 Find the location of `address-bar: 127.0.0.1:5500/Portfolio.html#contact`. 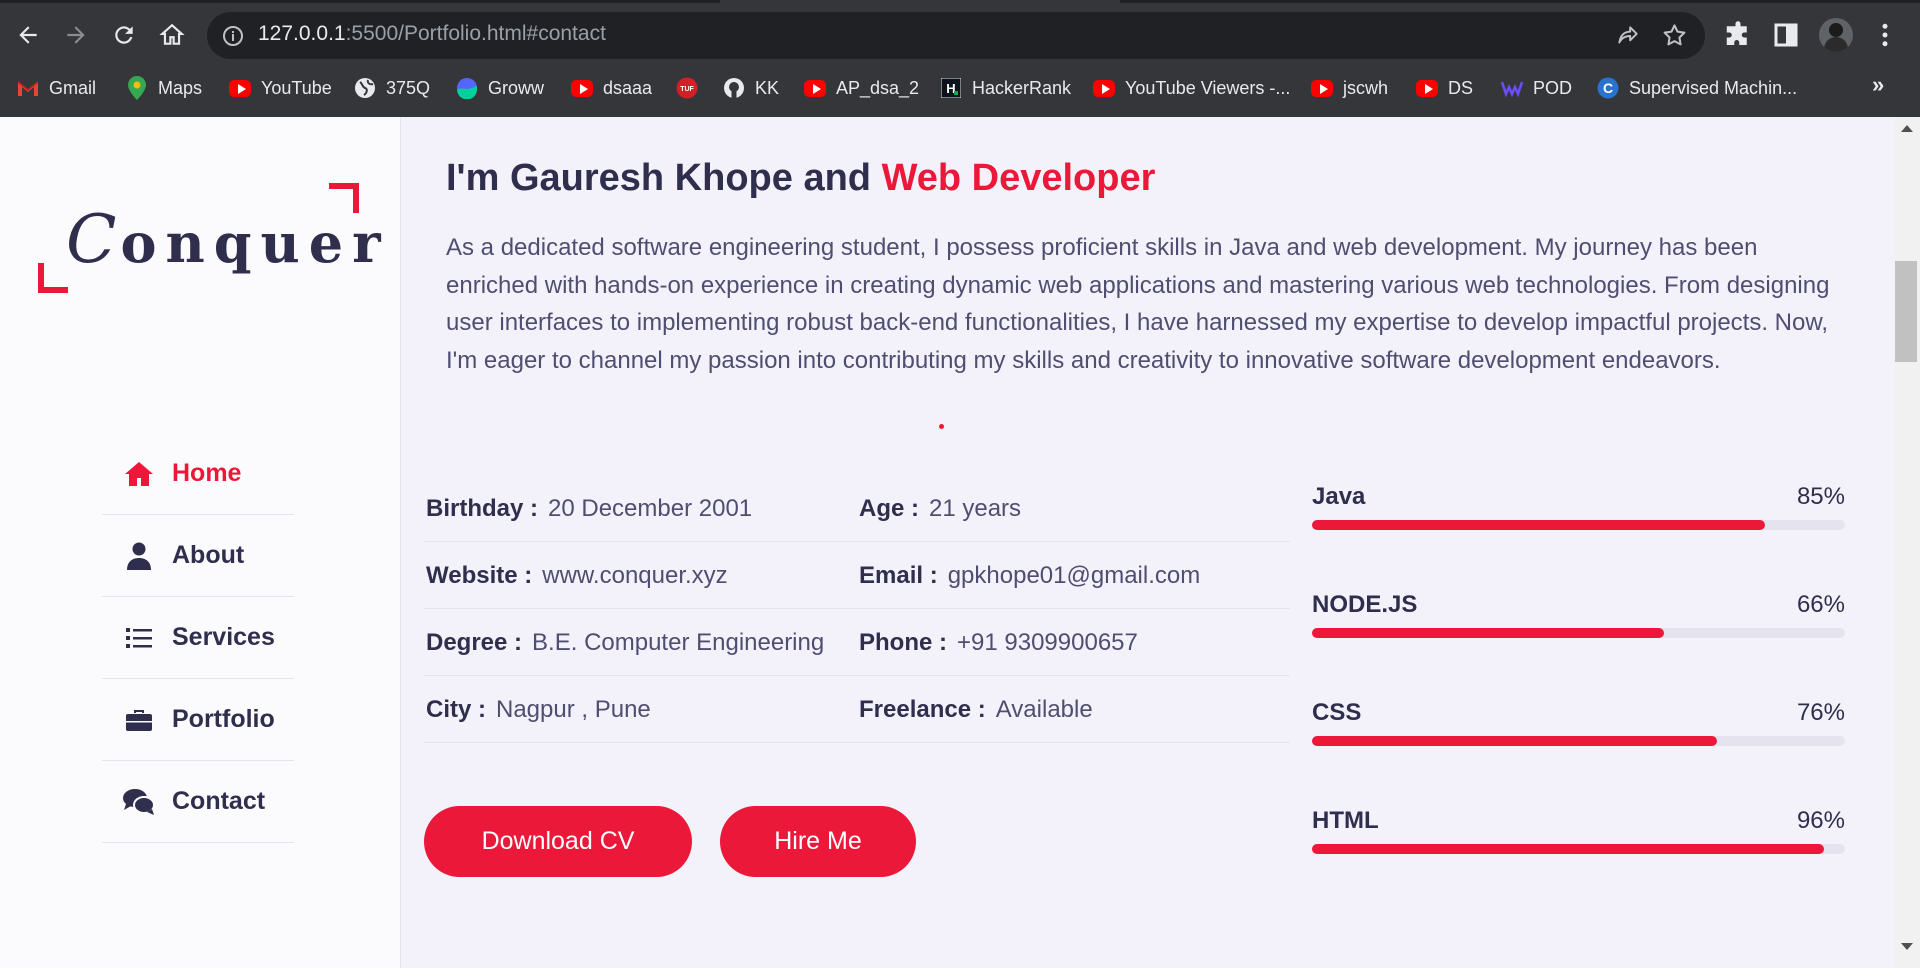

address-bar: 127.0.0.1:5500/Portfolio.html#contact is located at coordinates (956, 35).